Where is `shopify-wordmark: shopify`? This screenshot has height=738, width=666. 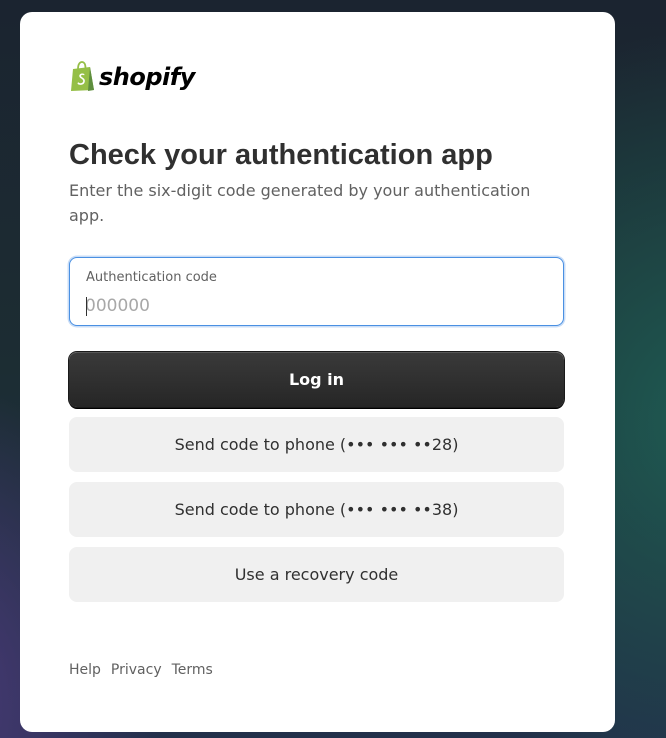 shopify-wordmark: shopify is located at coordinates (147, 76).